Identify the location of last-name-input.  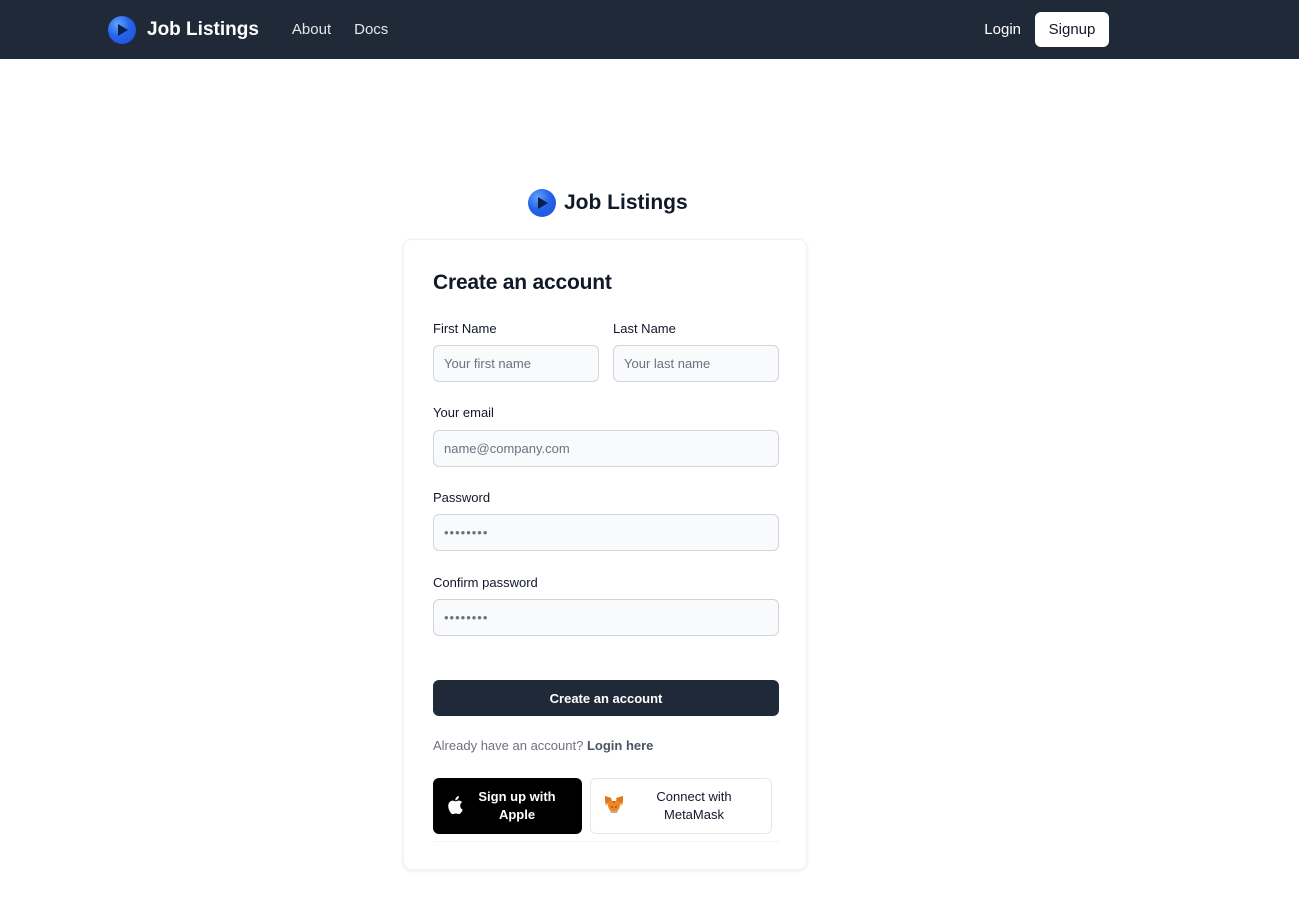
(696, 363).